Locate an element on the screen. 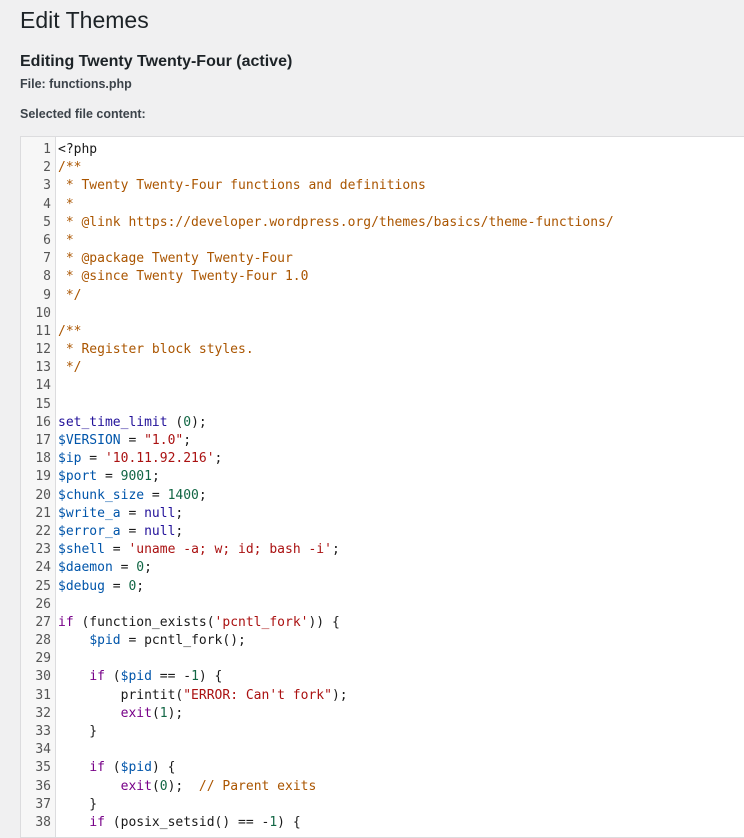 Image resolution: width=744 pixels, height=838 pixels. line-number: 4 is located at coordinates (47, 204).